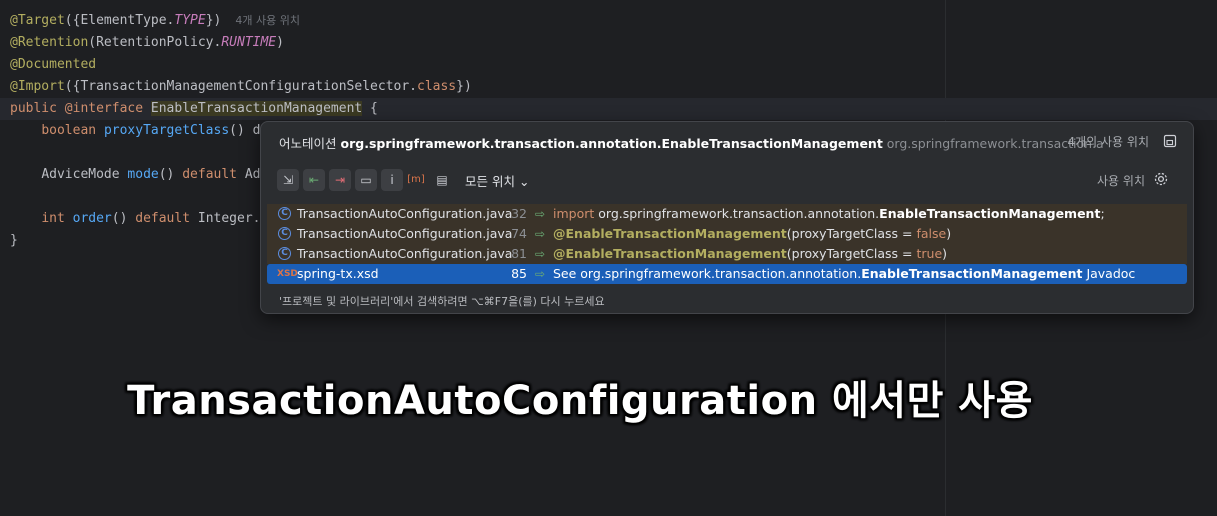 The width and height of the screenshot is (1217, 516). What do you see at coordinates (437, 86) in the screenshot?
I see `code-keyword: class` at bounding box center [437, 86].